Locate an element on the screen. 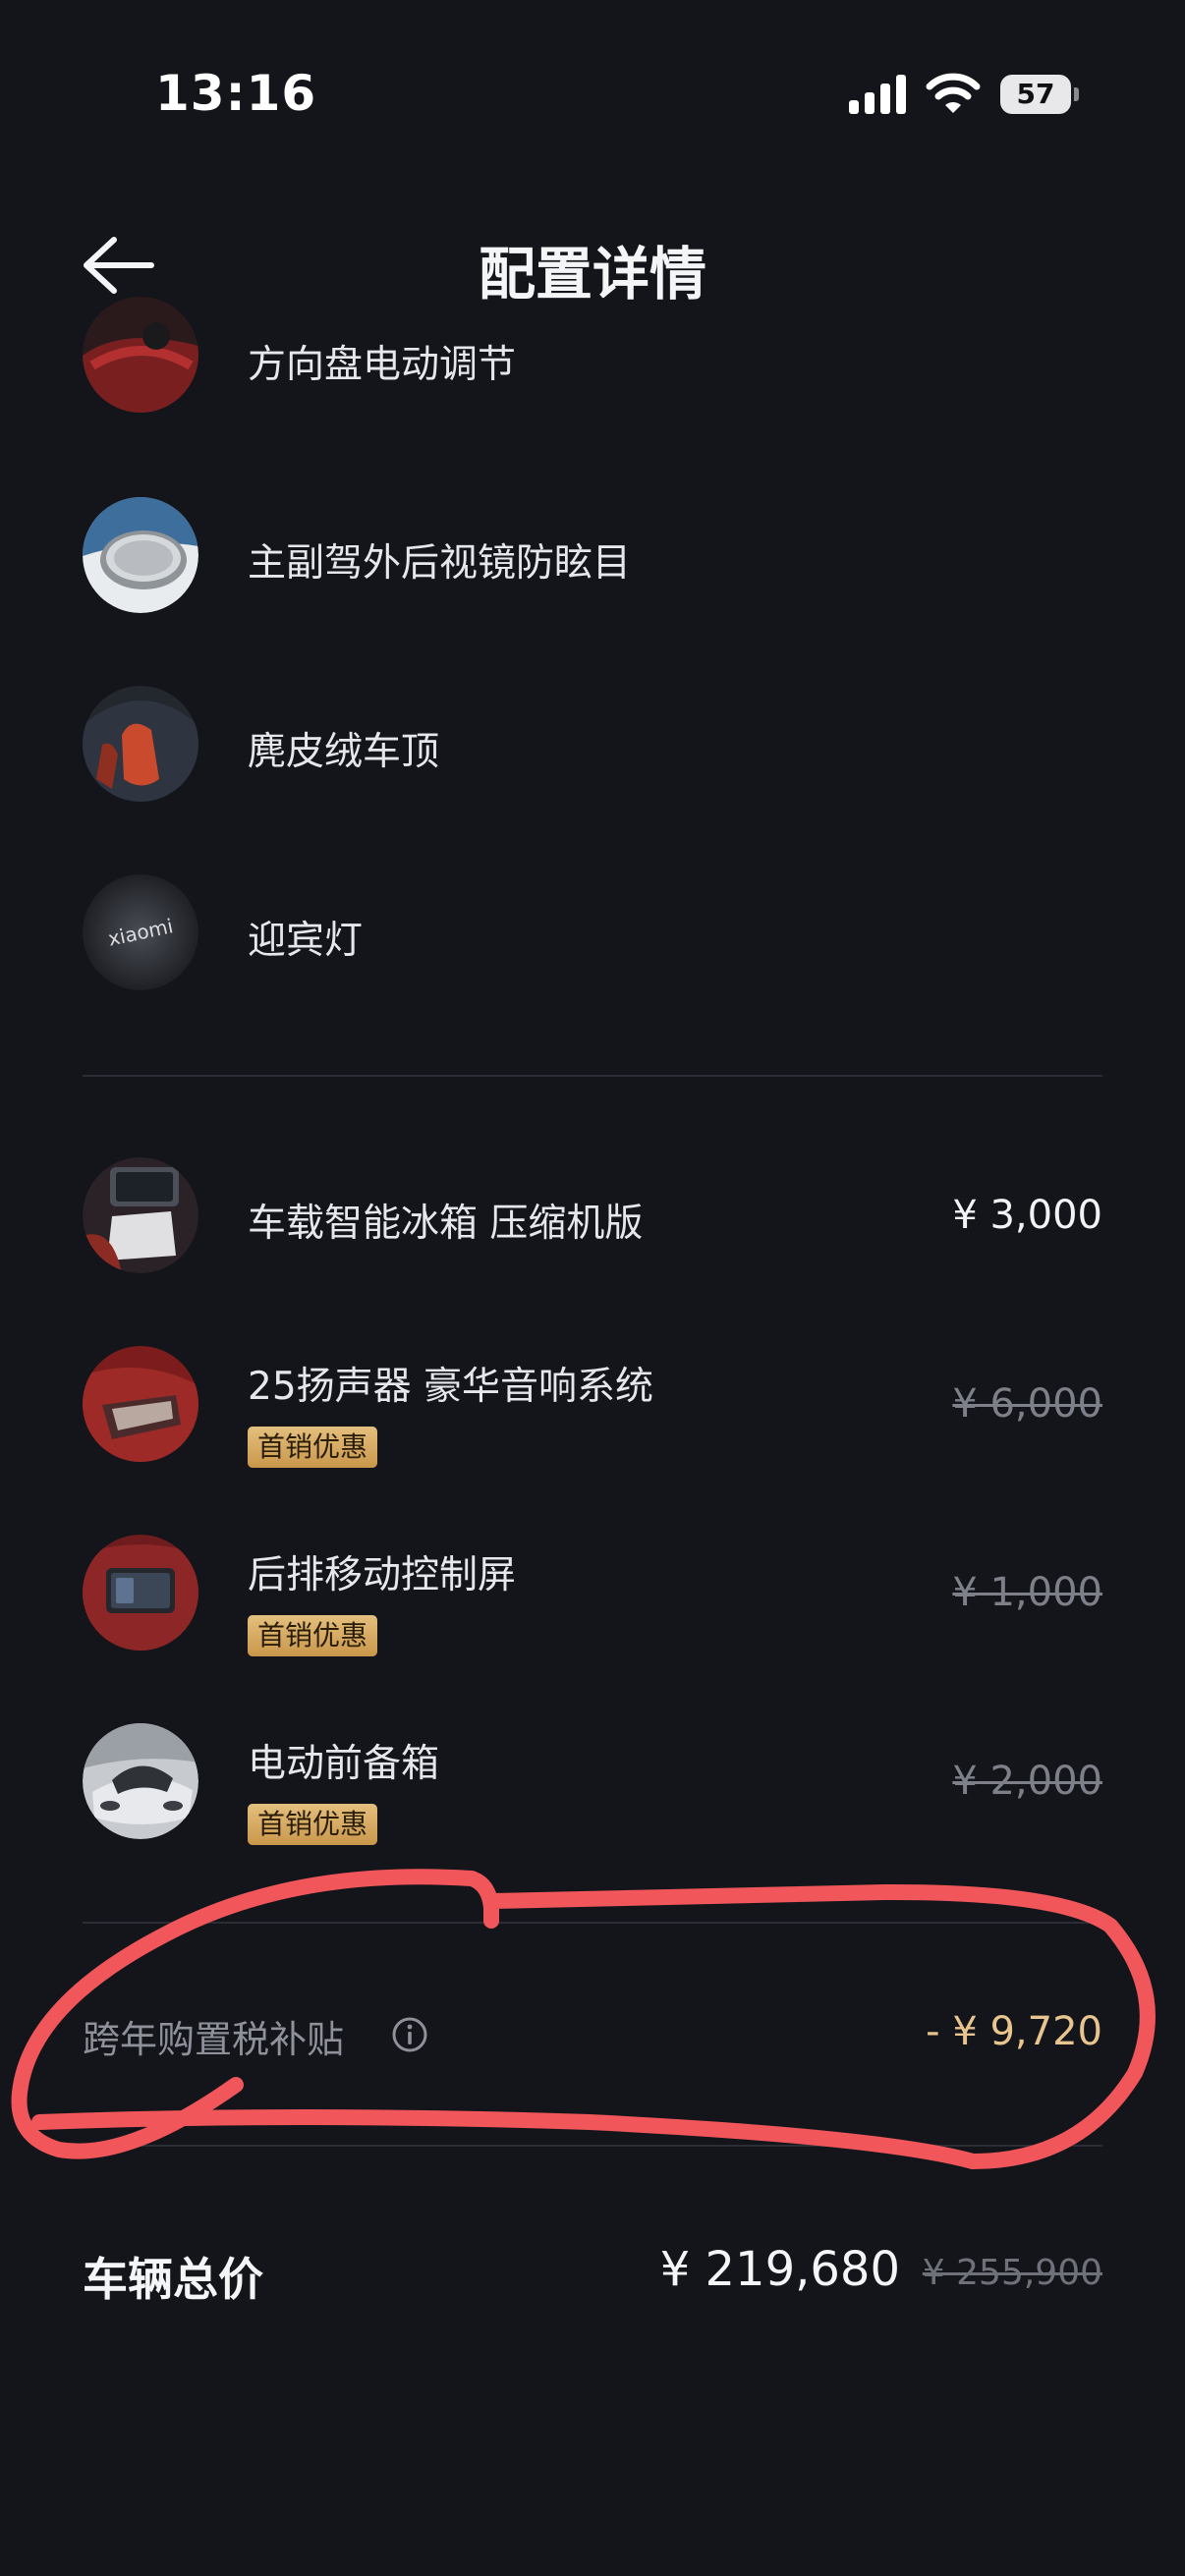  list-item: 方向盘电动调节 is located at coordinates (592, 370).